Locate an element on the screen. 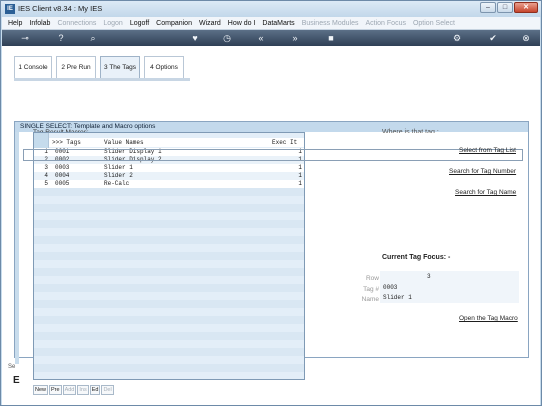  search-tag-number-link: Search for Tag Number is located at coordinates (482, 171).